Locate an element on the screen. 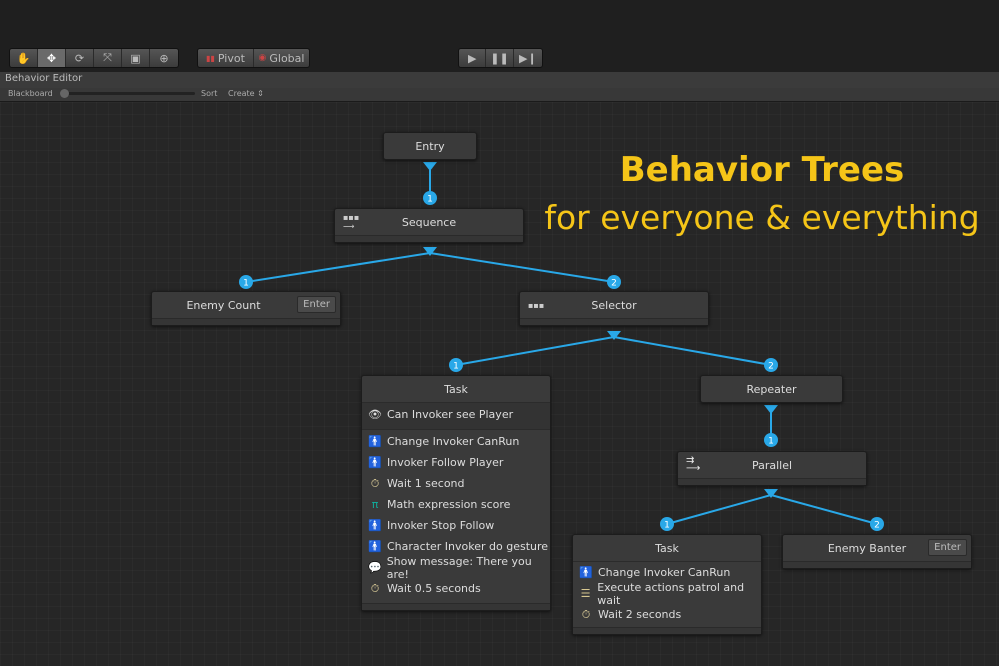 The height and width of the screenshot is (666, 999). action-label: Execute actions patrol and wait is located at coordinates (671, 593).